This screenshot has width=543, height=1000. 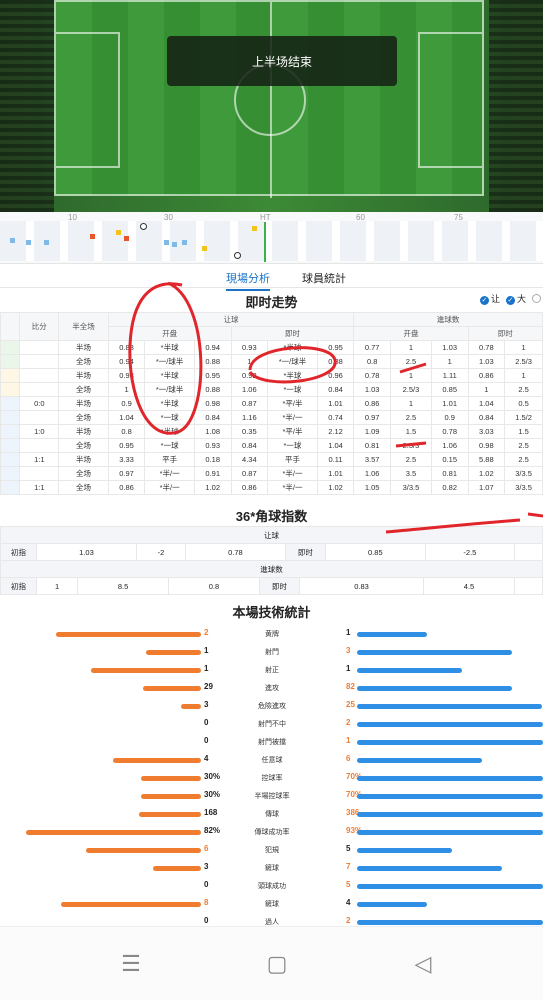 What do you see at coordinates (169, 347) in the screenshot?
I see `odds-cell: *半球` at bounding box center [169, 347].